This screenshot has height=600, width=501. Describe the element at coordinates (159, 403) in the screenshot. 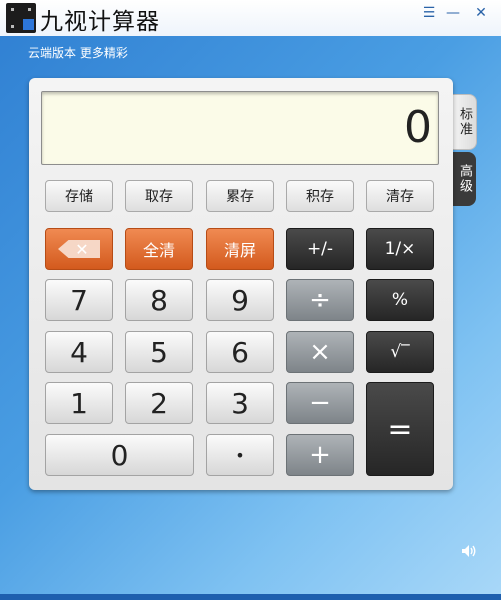

I see `digit-2-button: 2` at that location.